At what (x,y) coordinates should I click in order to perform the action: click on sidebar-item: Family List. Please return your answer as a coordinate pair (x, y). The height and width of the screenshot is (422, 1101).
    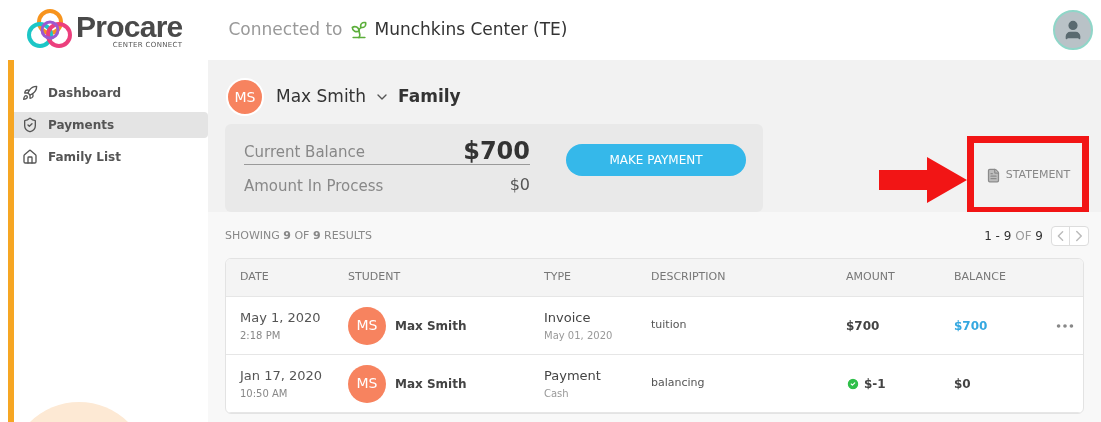
    Looking at the image, I should click on (111, 157).